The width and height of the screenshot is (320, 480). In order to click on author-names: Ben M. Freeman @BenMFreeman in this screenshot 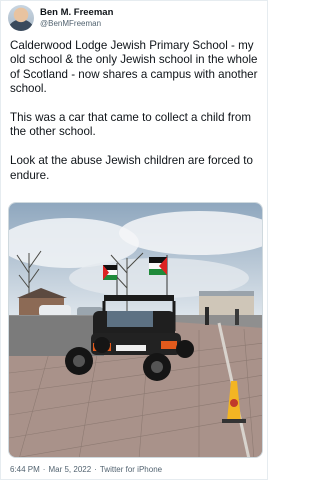, I will do `click(76, 18)`.